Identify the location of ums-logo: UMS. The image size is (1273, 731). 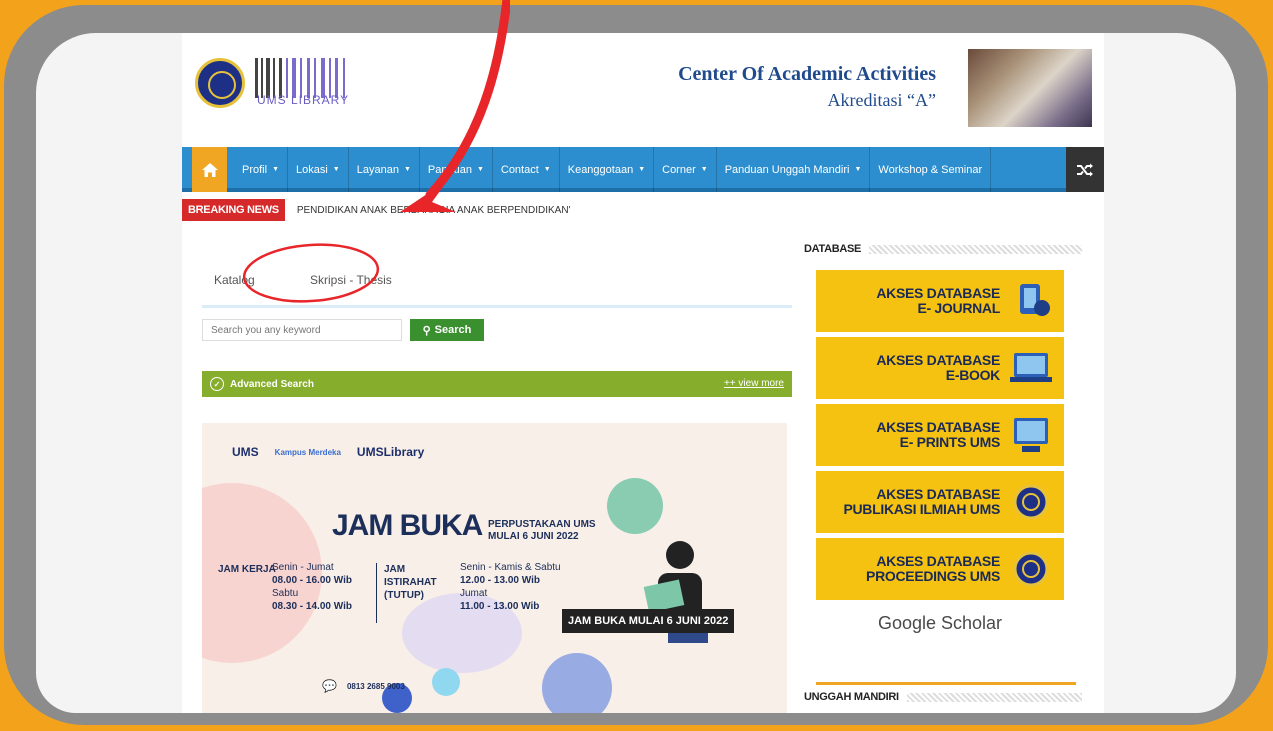
(245, 452).